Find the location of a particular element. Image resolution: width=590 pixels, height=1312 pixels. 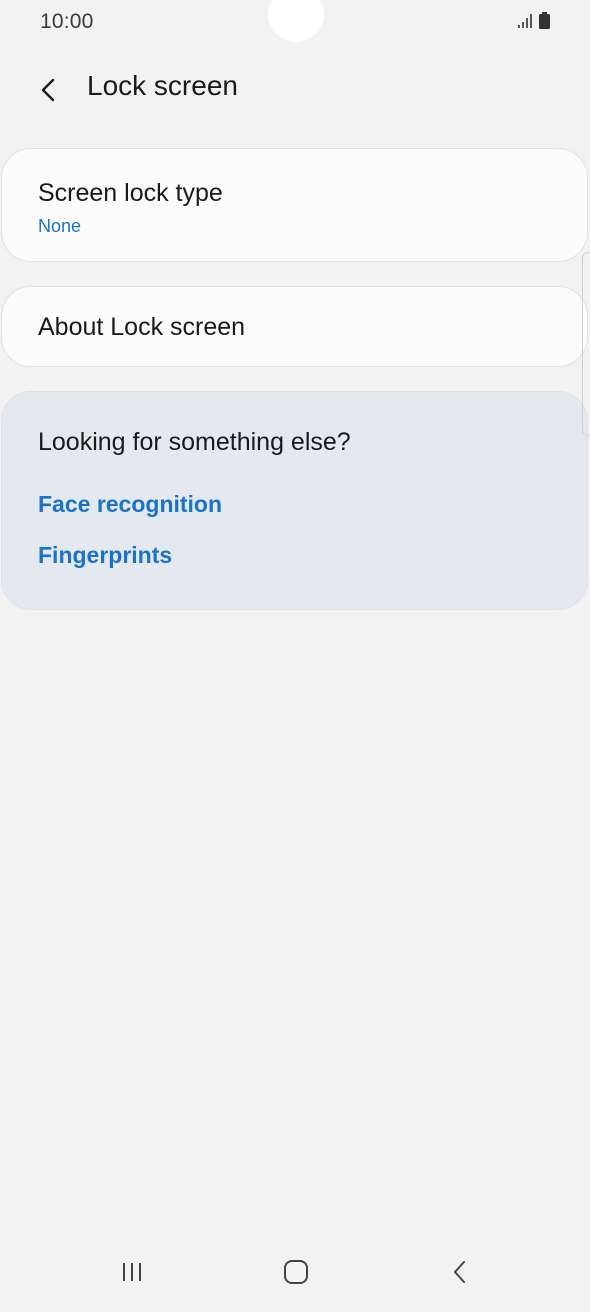

about-lock-screen-title: About Lock screen is located at coordinates (142, 327).